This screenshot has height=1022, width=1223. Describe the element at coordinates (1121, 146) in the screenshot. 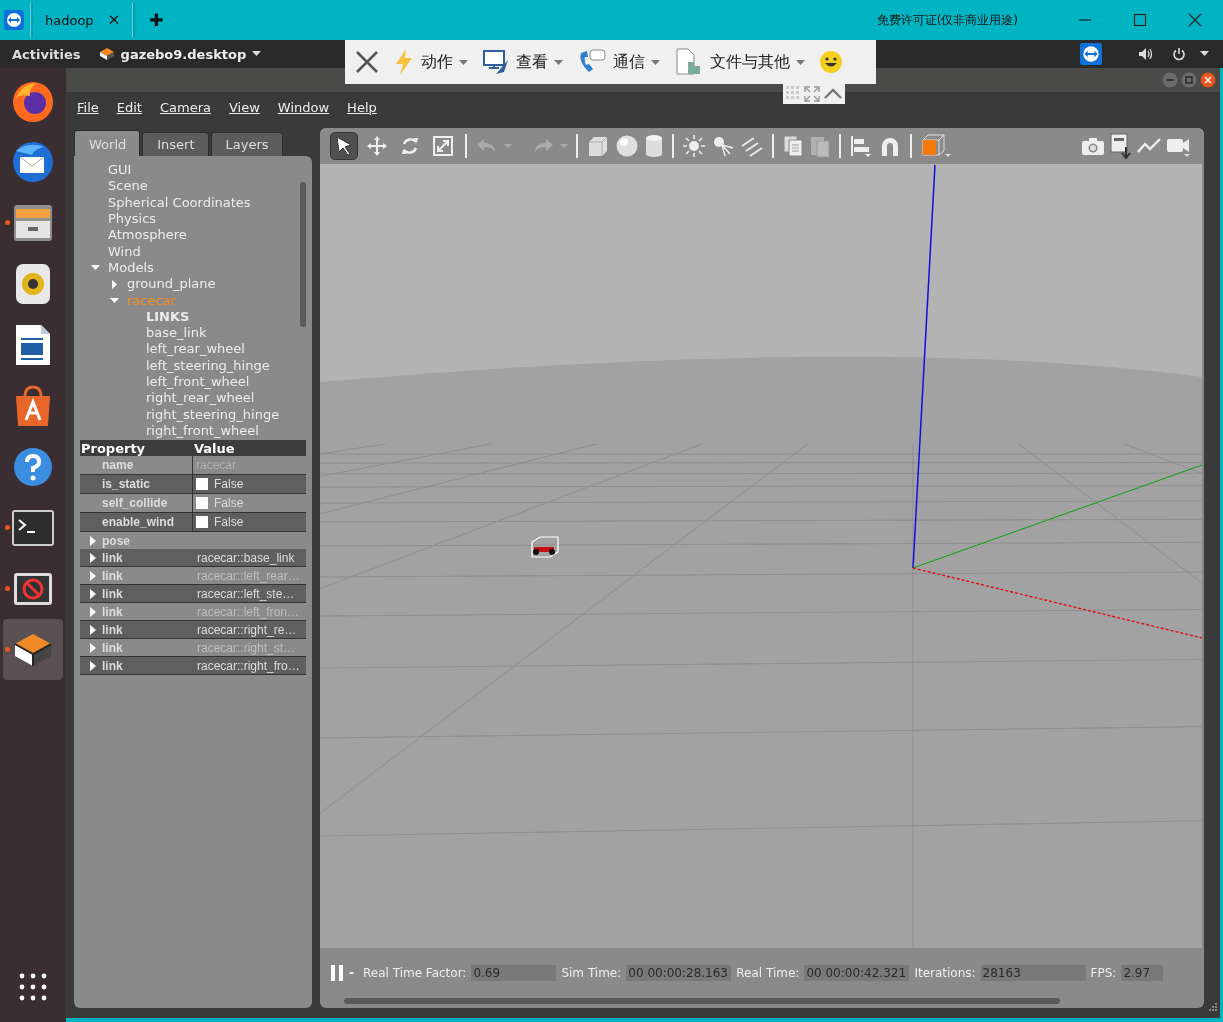

I see `log-download-icon` at that location.